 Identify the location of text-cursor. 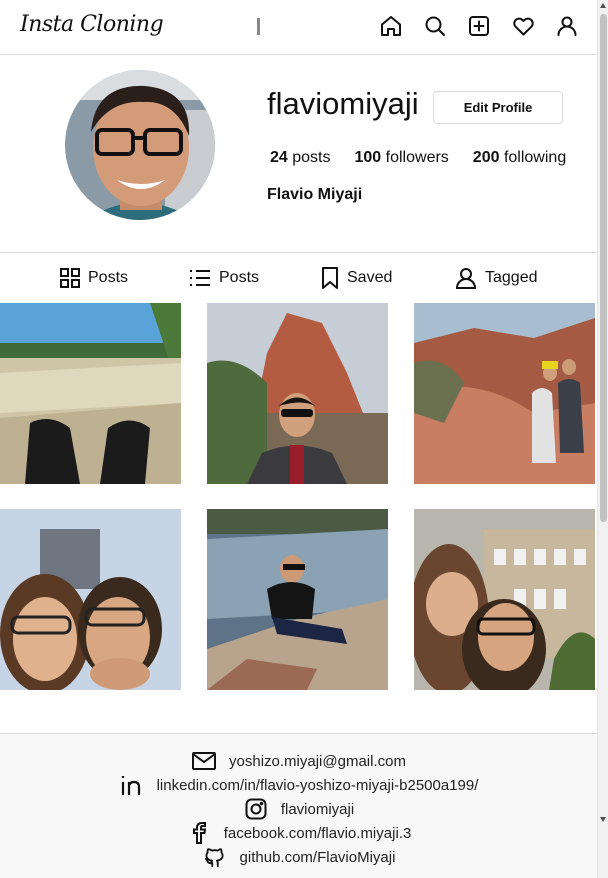
(258, 26).